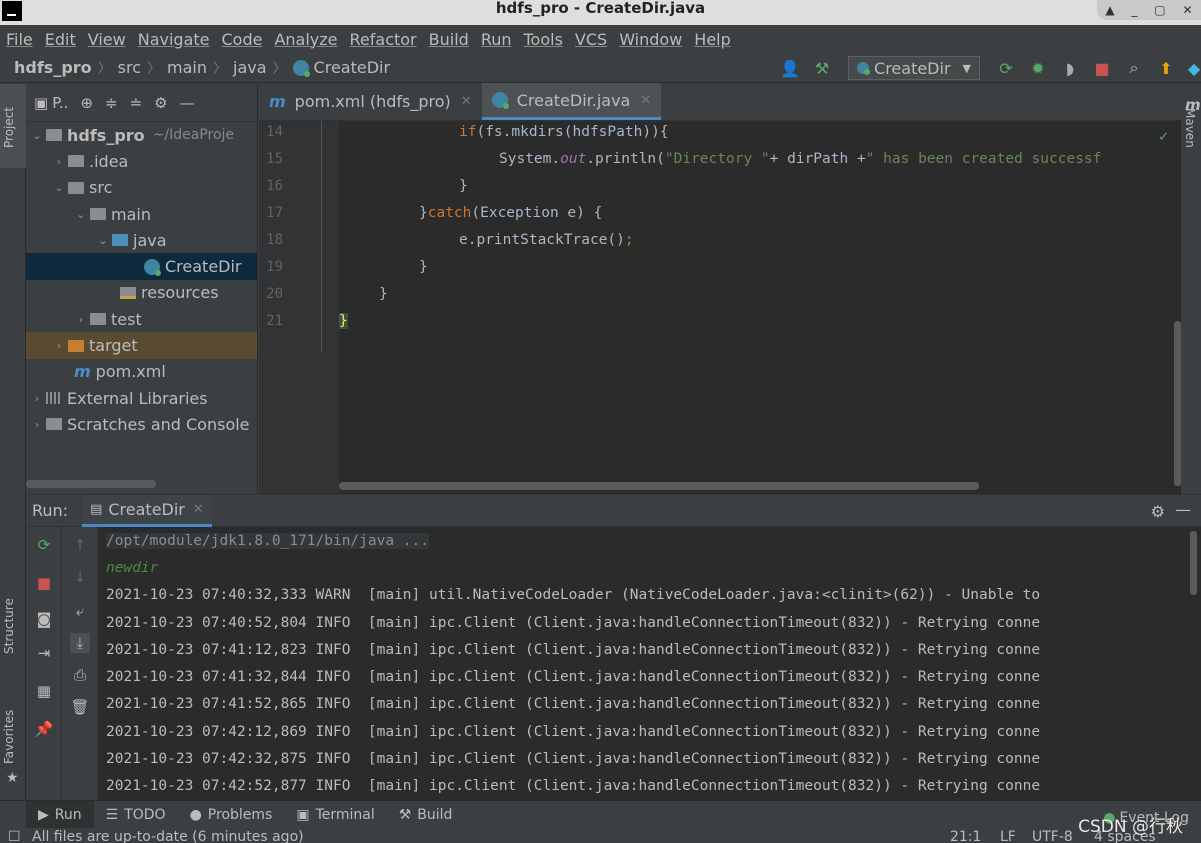 This screenshot has width=1201, height=843. I want to click on project-view-select: P.., so click(60, 103).